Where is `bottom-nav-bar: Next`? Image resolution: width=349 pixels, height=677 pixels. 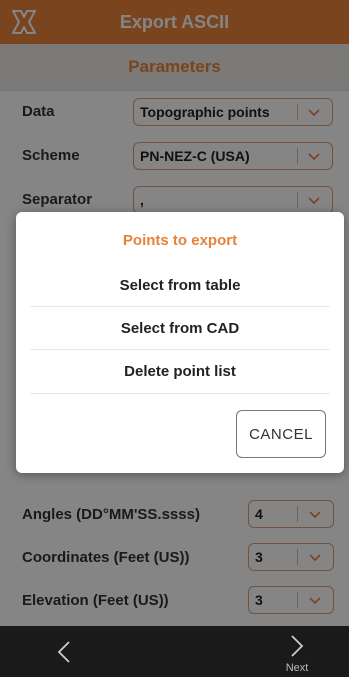
bottom-nav-bar: Next is located at coordinates (174, 651).